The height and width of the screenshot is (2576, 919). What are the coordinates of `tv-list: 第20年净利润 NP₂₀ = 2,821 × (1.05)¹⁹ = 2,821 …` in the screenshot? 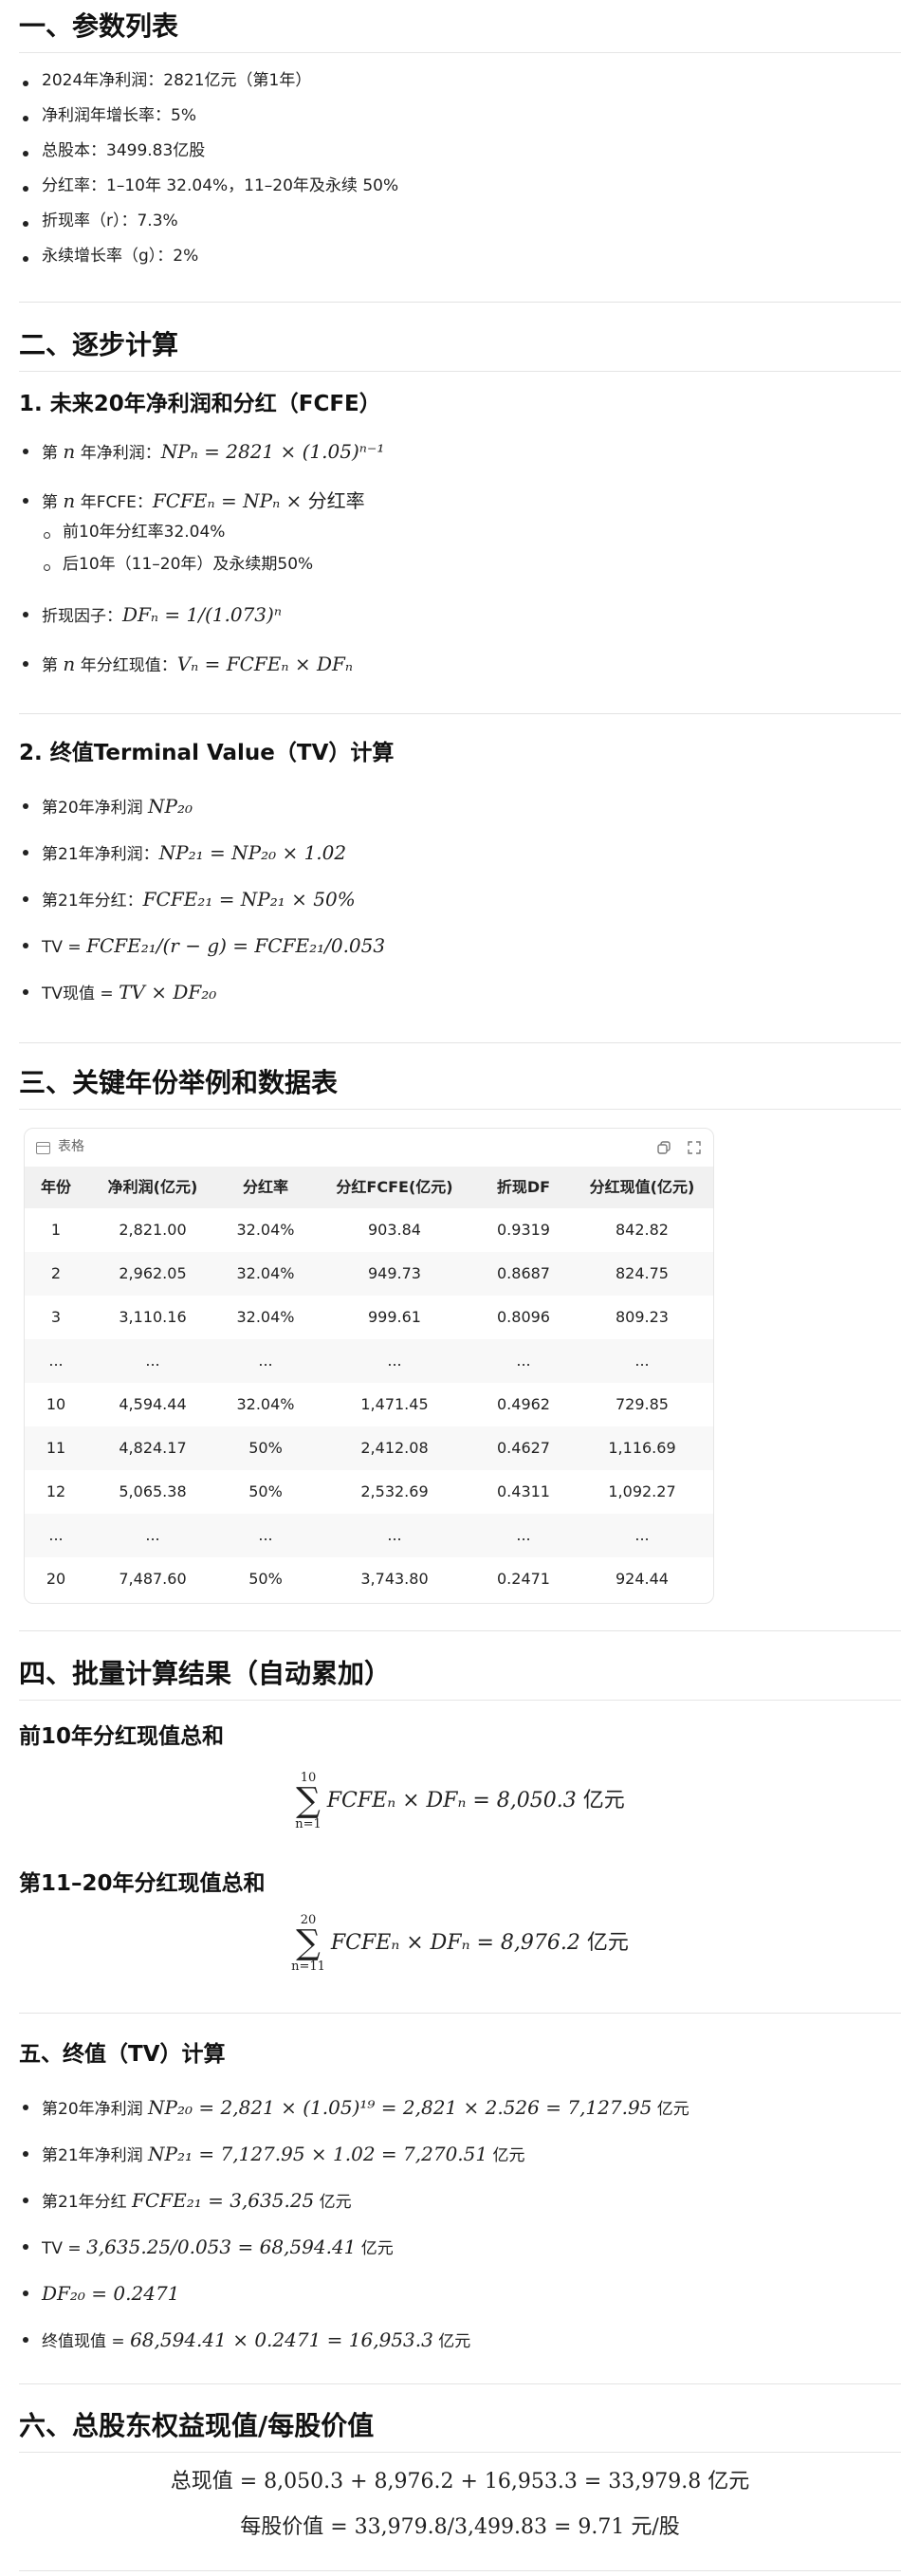 It's located at (460, 2229).